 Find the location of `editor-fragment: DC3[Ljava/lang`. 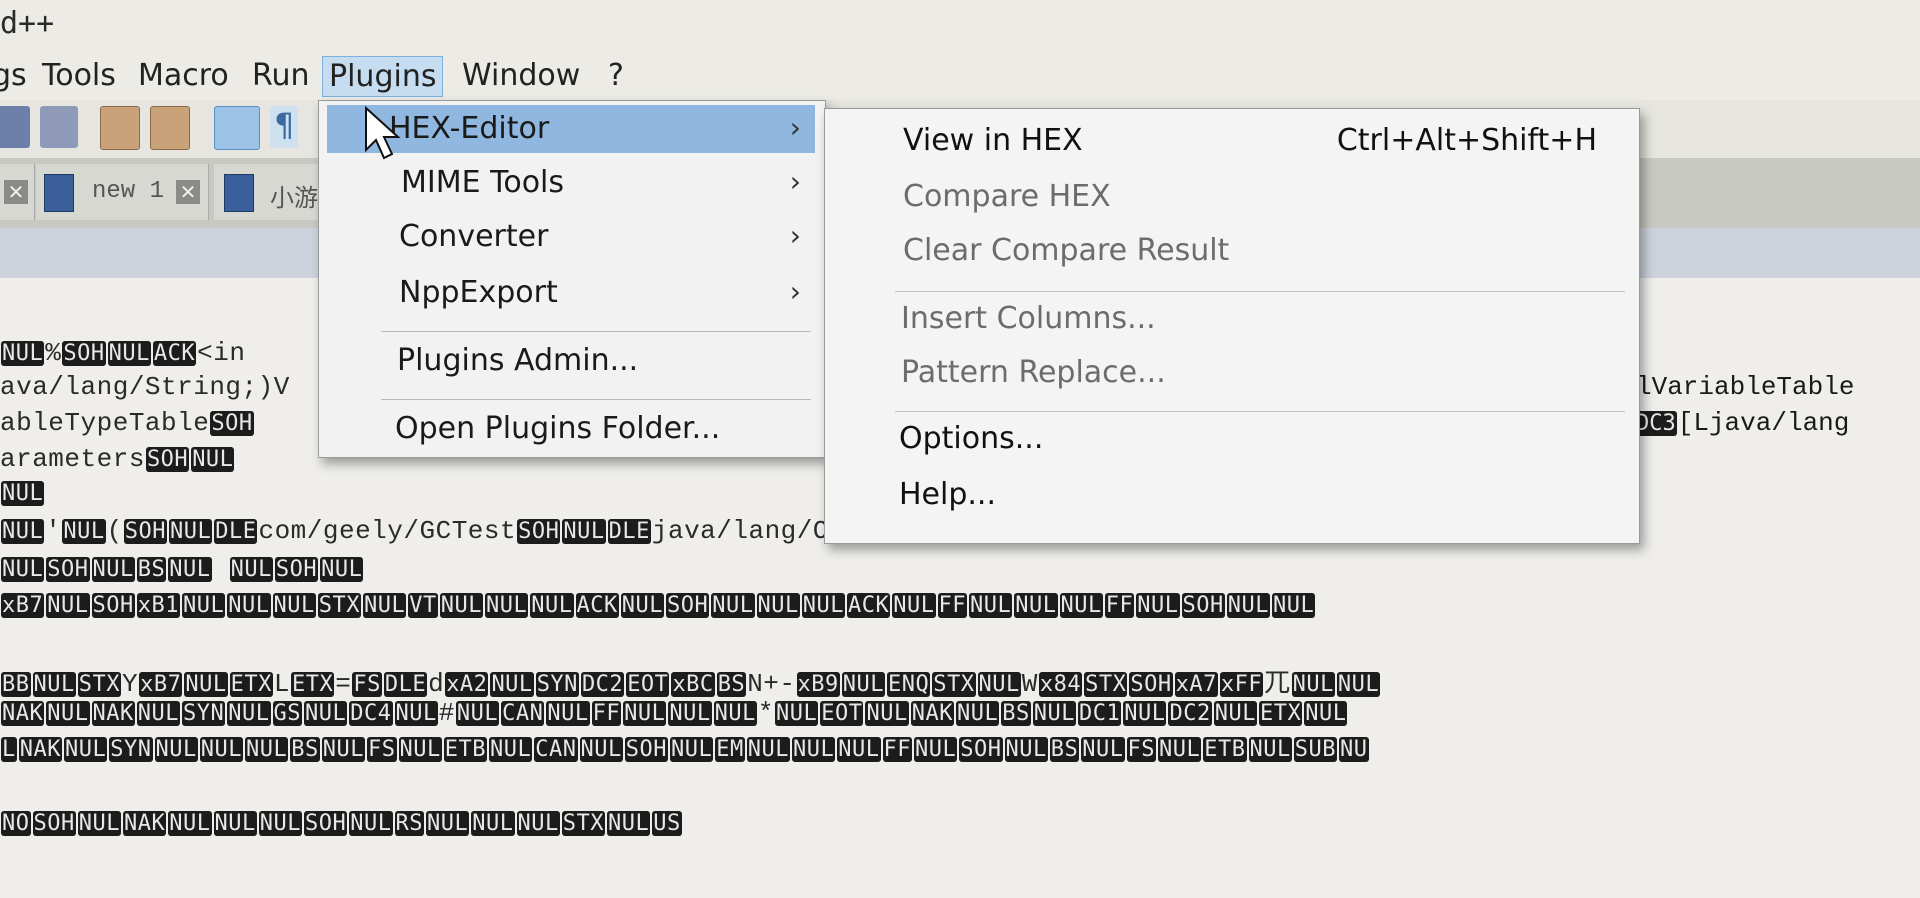

editor-fragment: DC3[Ljava/lang is located at coordinates (1742, 423).